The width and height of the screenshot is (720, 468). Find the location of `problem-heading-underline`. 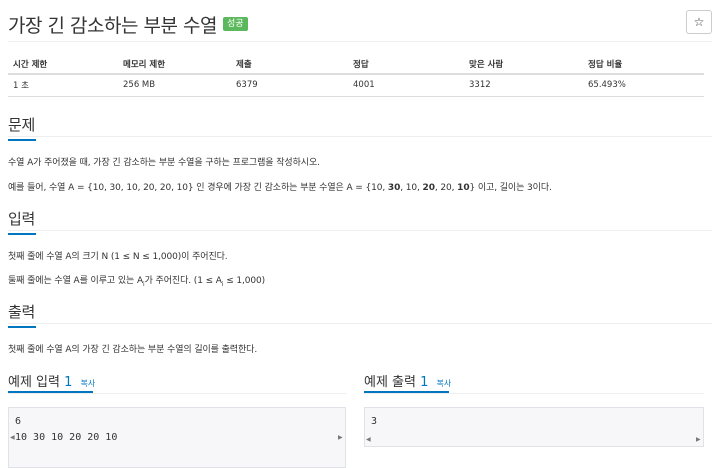

problem-heading-underline is located at coordinates (22, 140).